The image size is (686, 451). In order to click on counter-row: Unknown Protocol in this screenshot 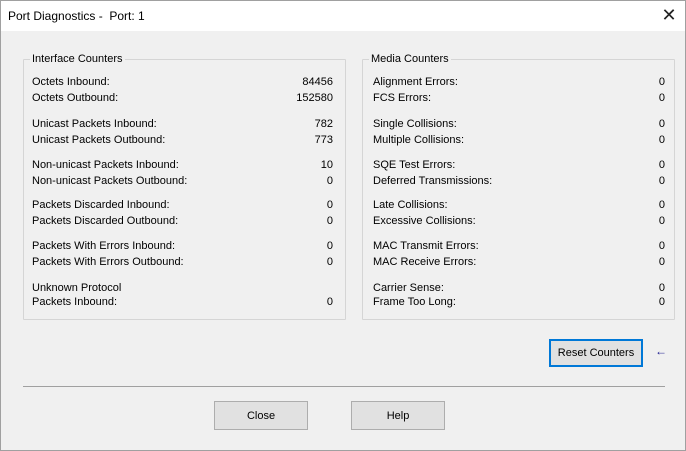, I will do `click(182, 288)`.